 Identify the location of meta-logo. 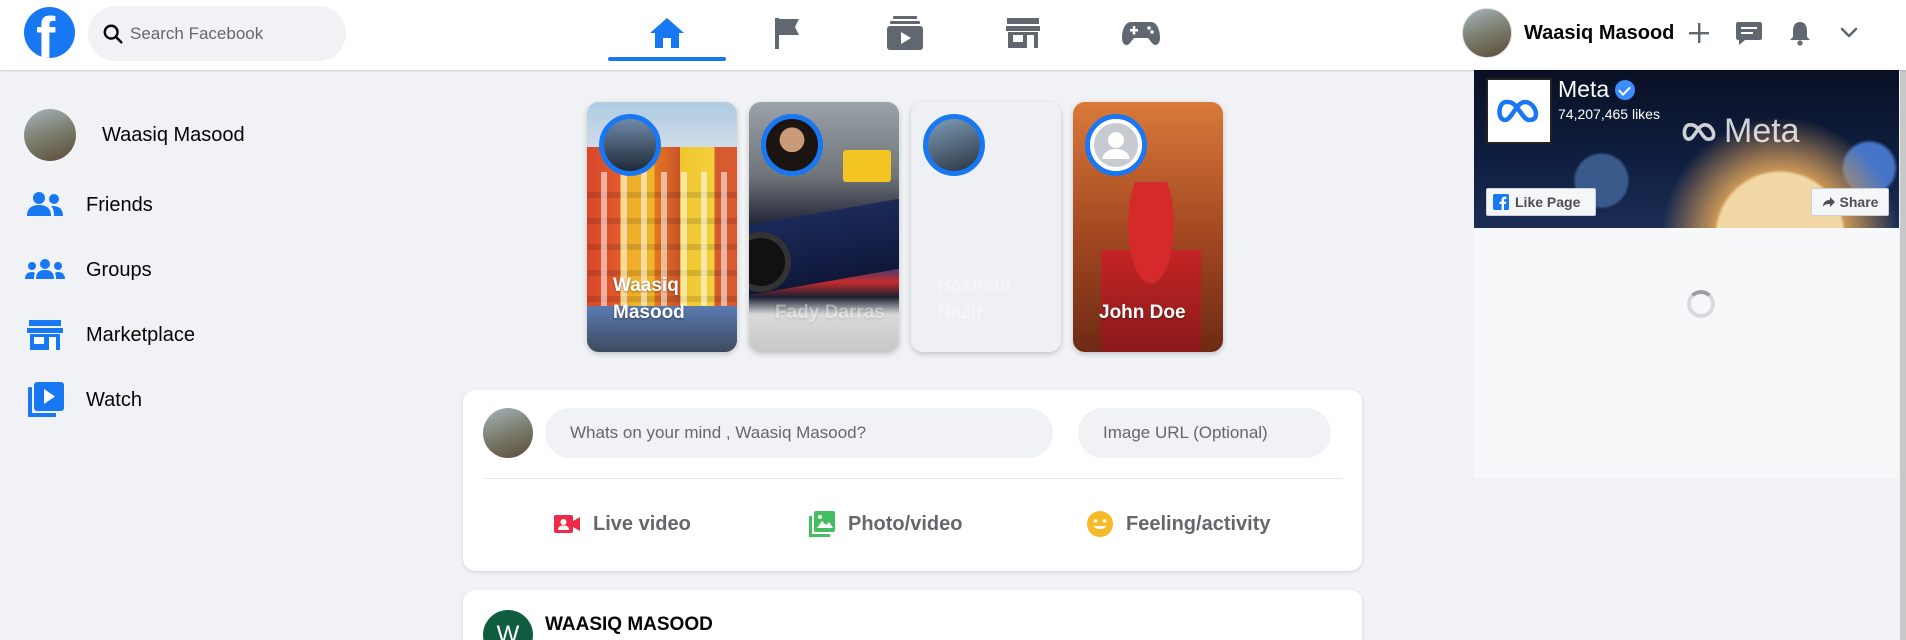
(1519, 111).